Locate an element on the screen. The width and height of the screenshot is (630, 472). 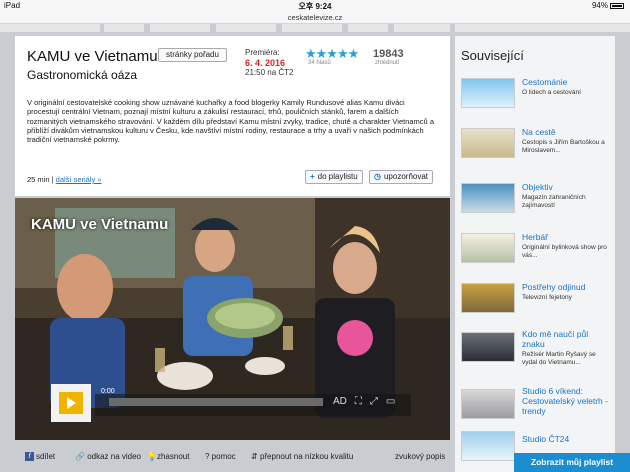
share-label: sdílet is located at coordinates (46, 456).